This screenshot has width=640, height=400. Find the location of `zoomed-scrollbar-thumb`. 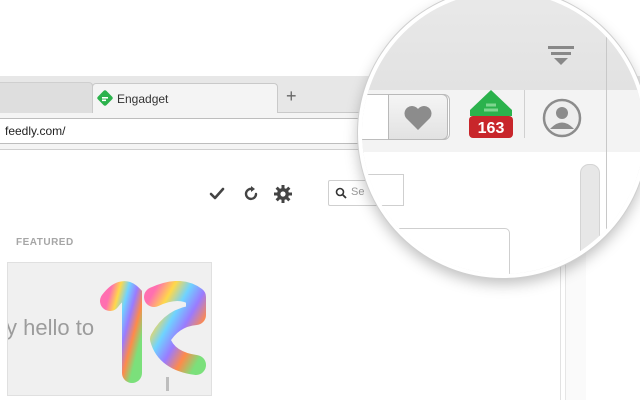

zoomed-scrollbar-thumb is located at coordinates (590, 215).